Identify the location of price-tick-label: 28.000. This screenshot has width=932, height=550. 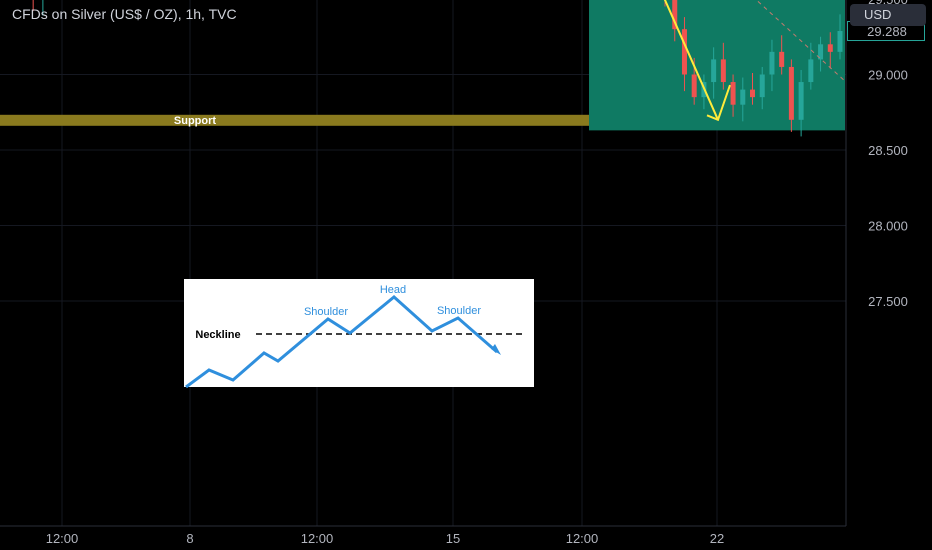
(888, 226).